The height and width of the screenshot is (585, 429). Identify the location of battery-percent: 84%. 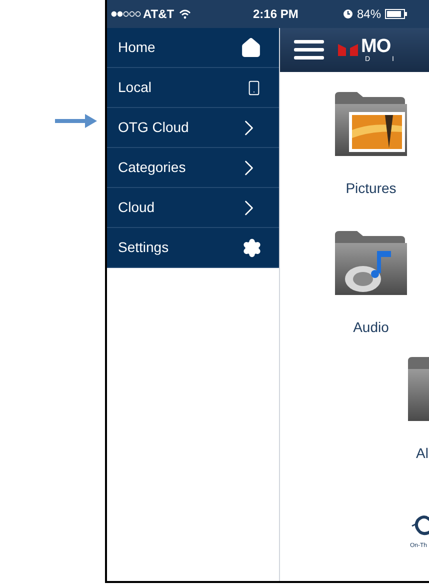
(369, 14).